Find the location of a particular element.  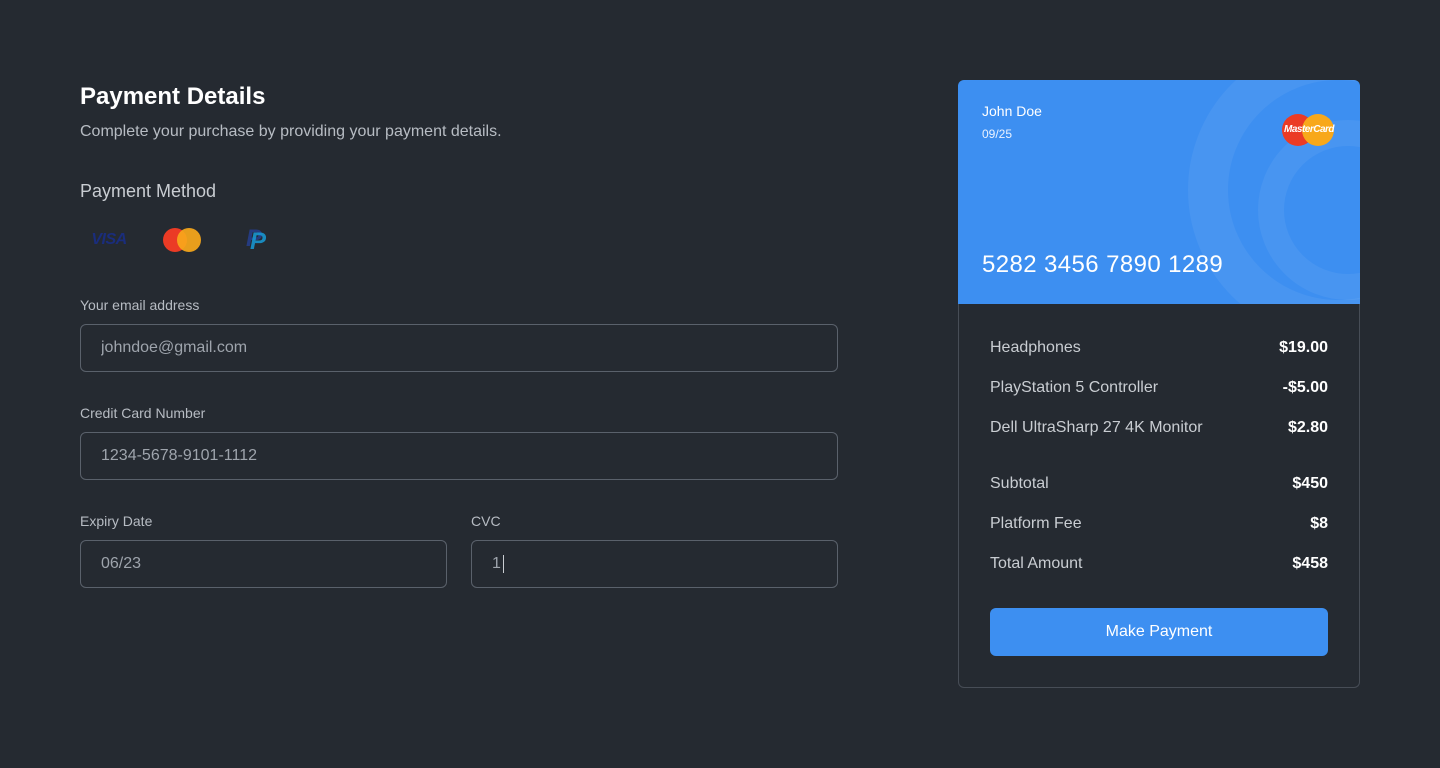

item-name: Dell UltraSharp 27 4K Monitor is located at coordinates (1096, 427).